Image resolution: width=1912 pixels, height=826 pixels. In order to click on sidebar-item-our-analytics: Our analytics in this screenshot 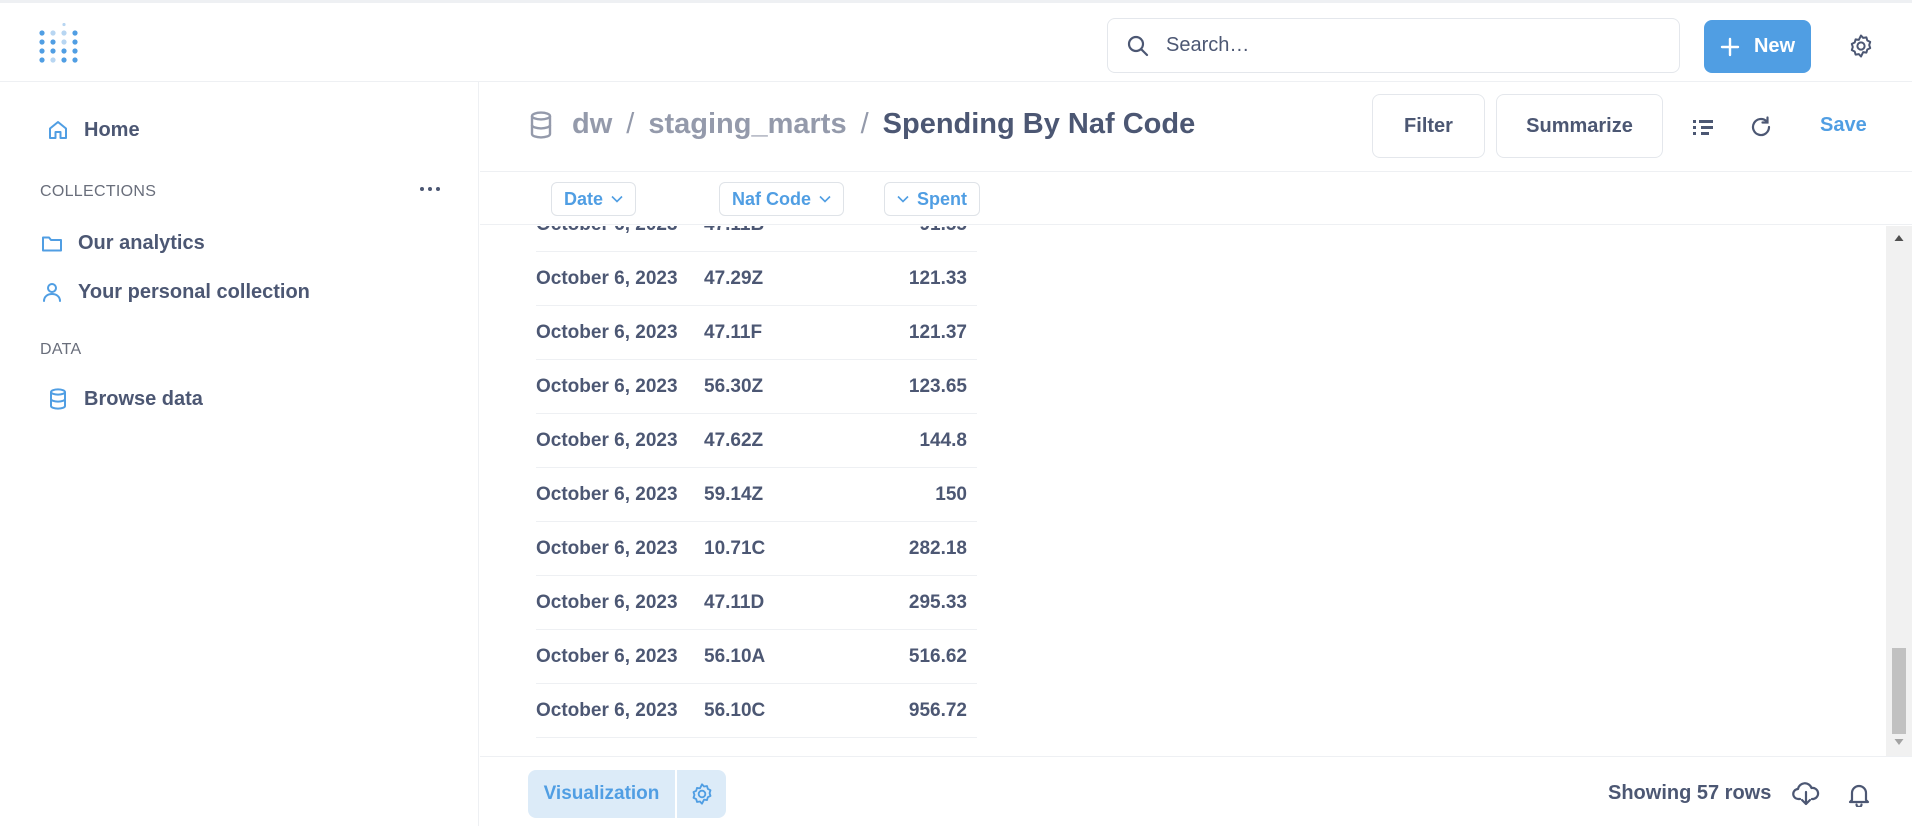, I will do `click(122, 243)`.